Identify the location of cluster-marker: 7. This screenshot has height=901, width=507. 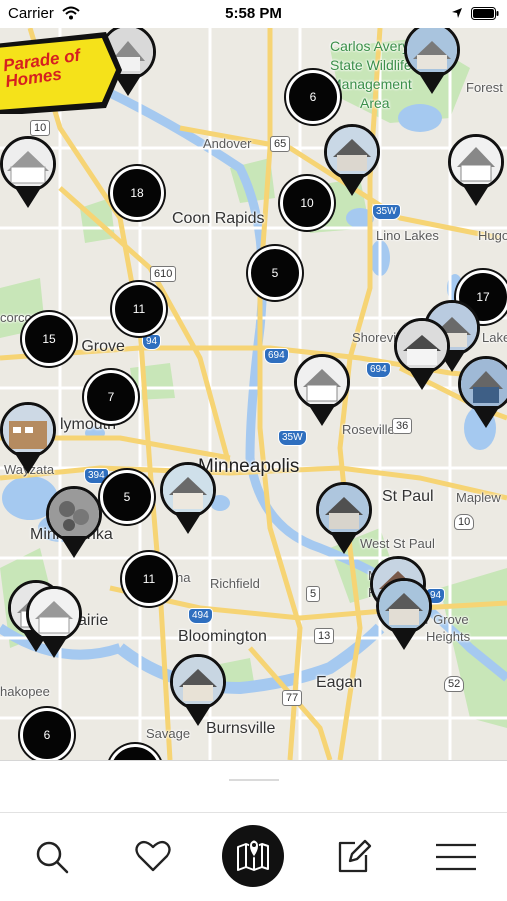
(111, 397).